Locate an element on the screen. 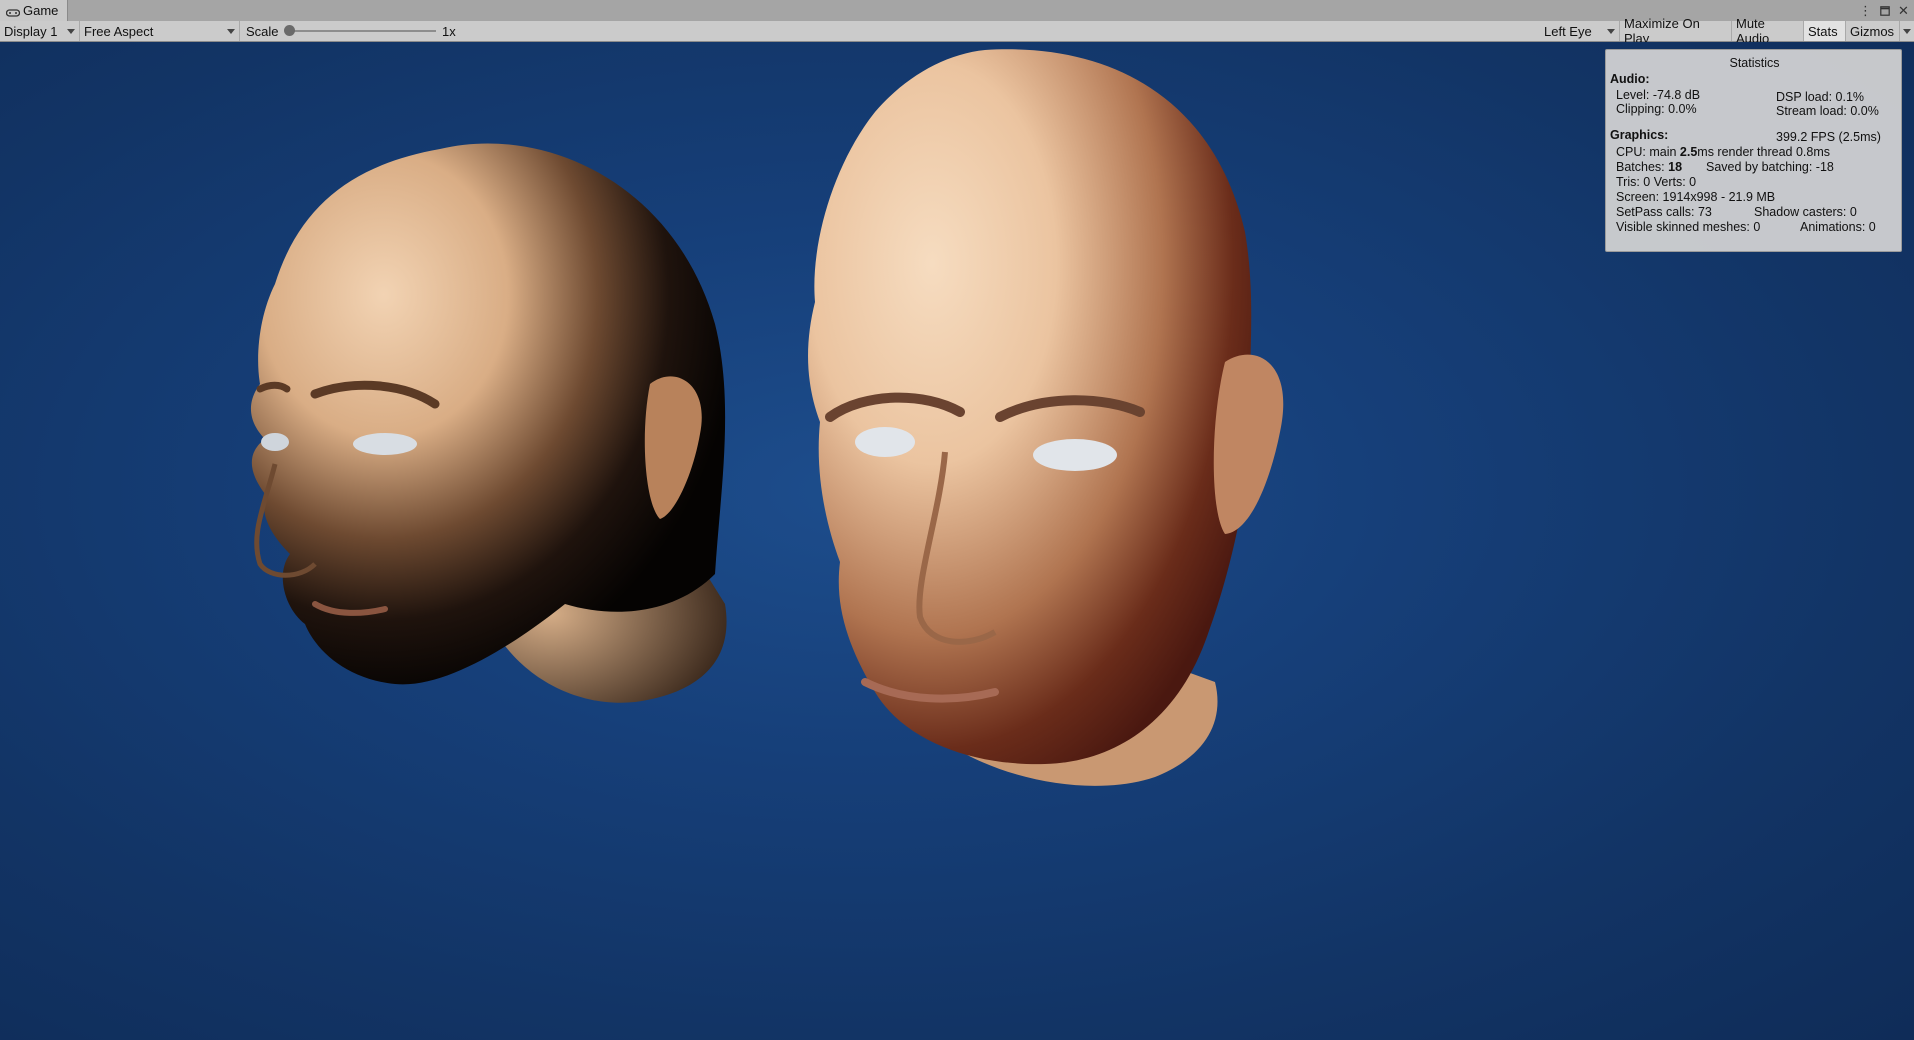  gizmos-button: Gizmos is located at coordinates (1873, 31).